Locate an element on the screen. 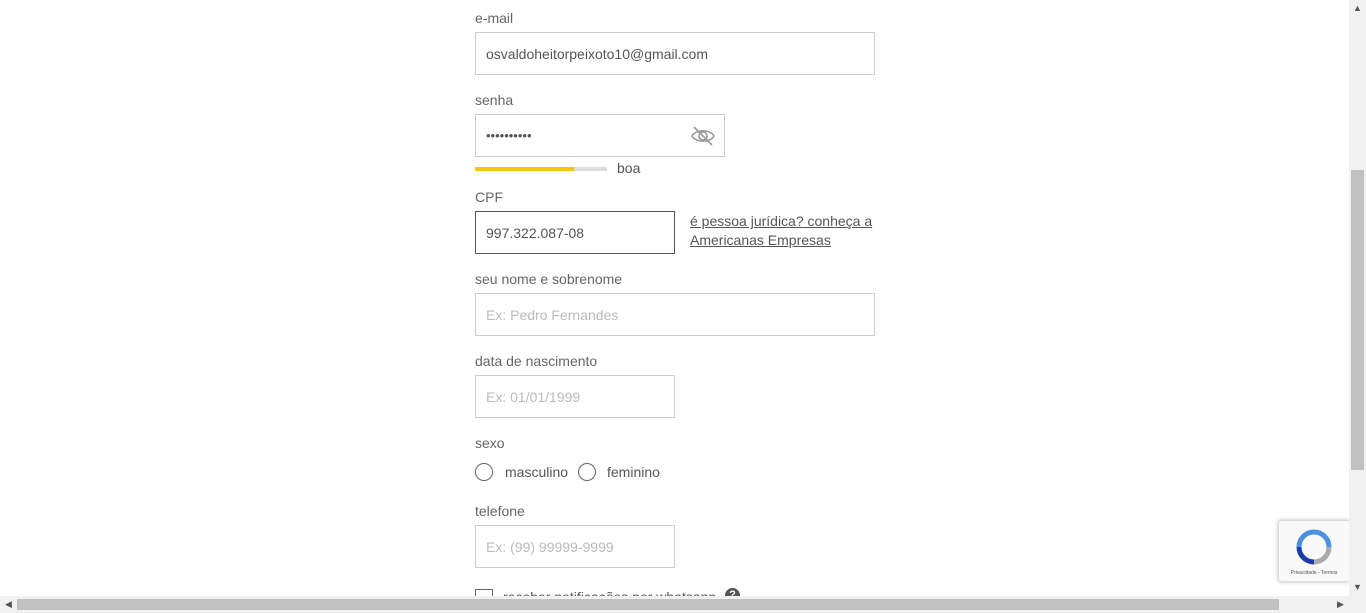 The height and width of the screenshot is (613, 1366). radio-feminino-label: feminino is located at coordinates (633, 472).